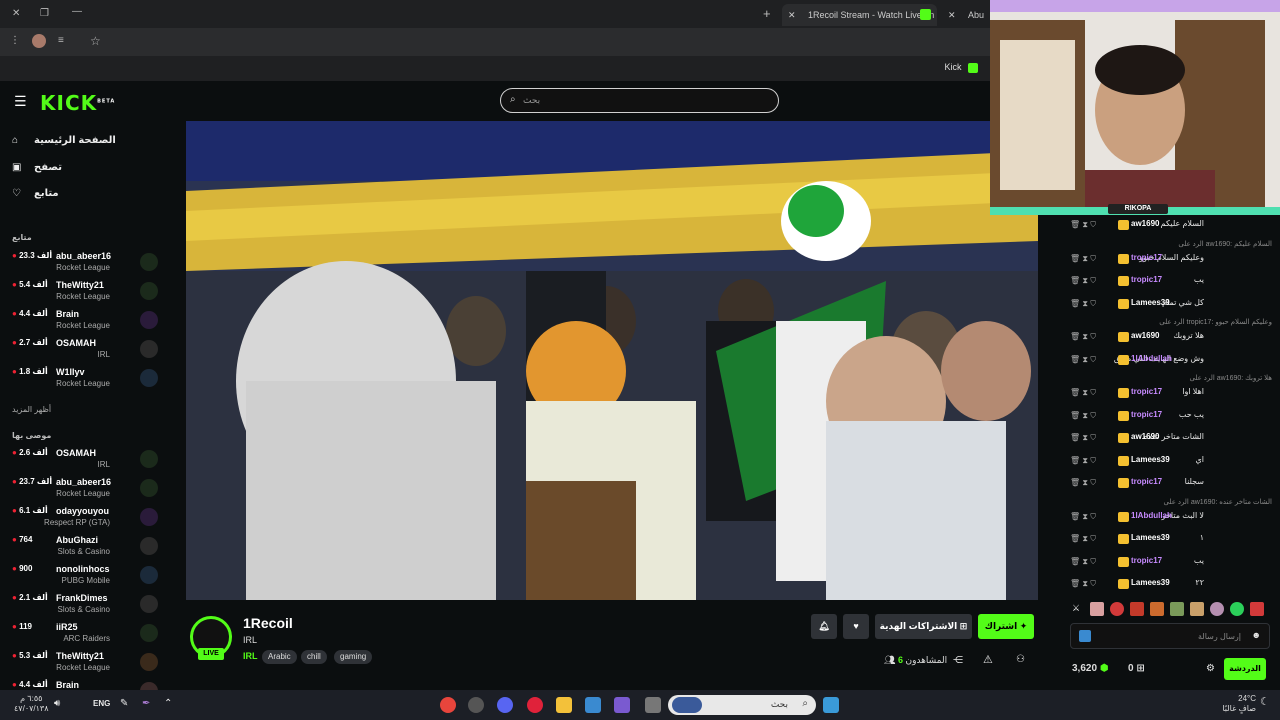 The height and width of the screenshot is (720, 1280). Describe the element at coordinates (535, 705) in the screenshot. I see `opera-icon` at that location.